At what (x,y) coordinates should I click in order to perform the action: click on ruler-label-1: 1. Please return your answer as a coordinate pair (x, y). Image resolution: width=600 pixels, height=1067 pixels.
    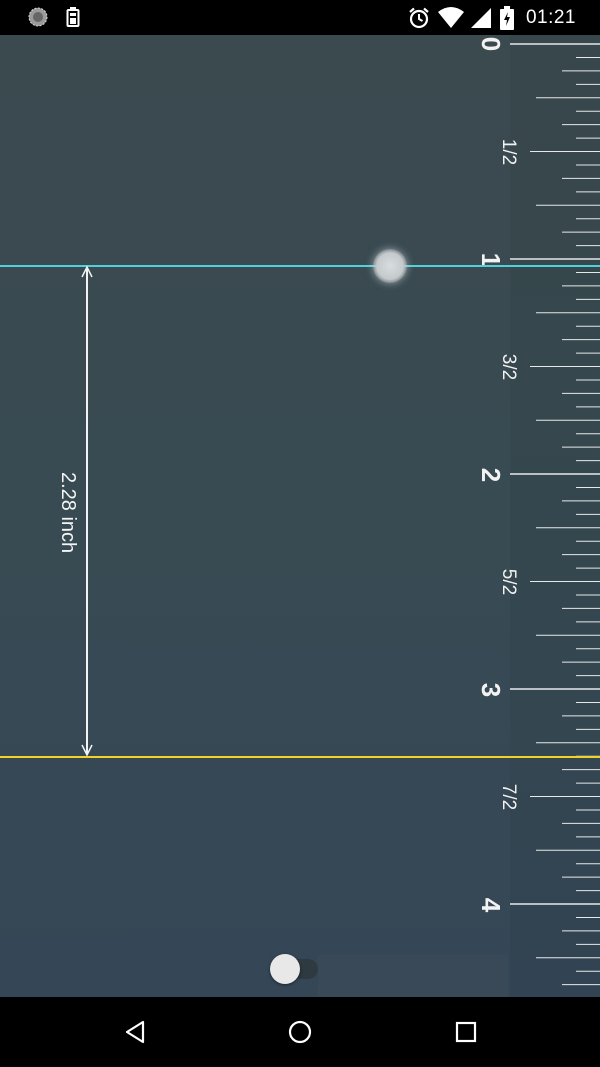
    Looking at the image, I should click on (491, 260).